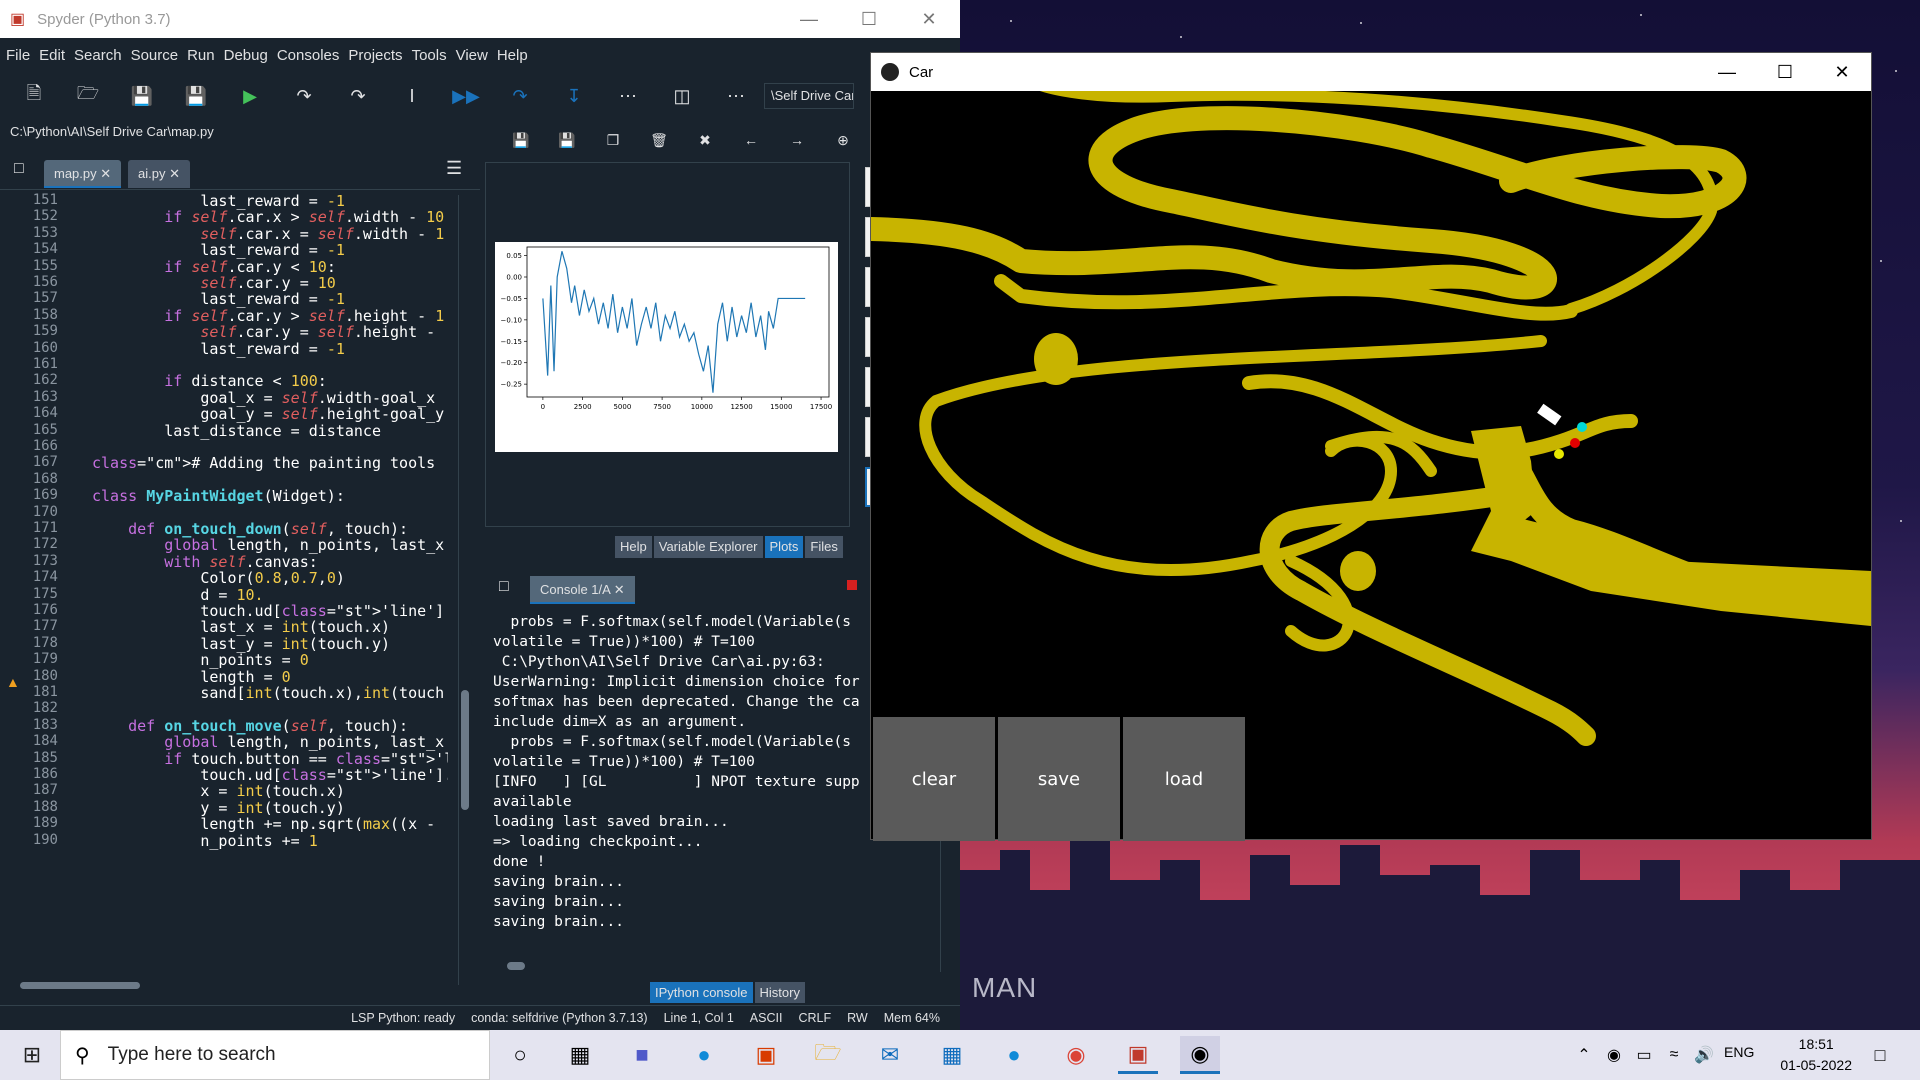  Describe the element at coordinates (682, 96) in the screenshot. I see `maximize-pane-icon: ◫` at that location.